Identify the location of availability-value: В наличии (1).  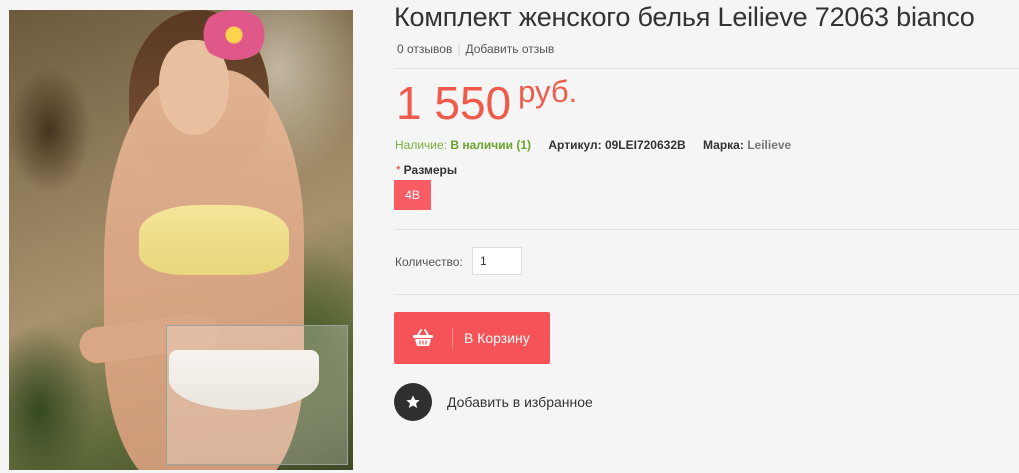
(491, 145).